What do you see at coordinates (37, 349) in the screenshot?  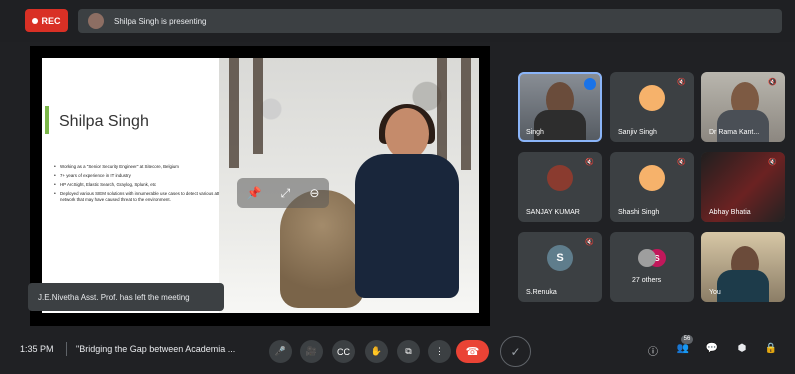 I see `meeting-time: 1:35 PM` at bounding box center [37, 349].